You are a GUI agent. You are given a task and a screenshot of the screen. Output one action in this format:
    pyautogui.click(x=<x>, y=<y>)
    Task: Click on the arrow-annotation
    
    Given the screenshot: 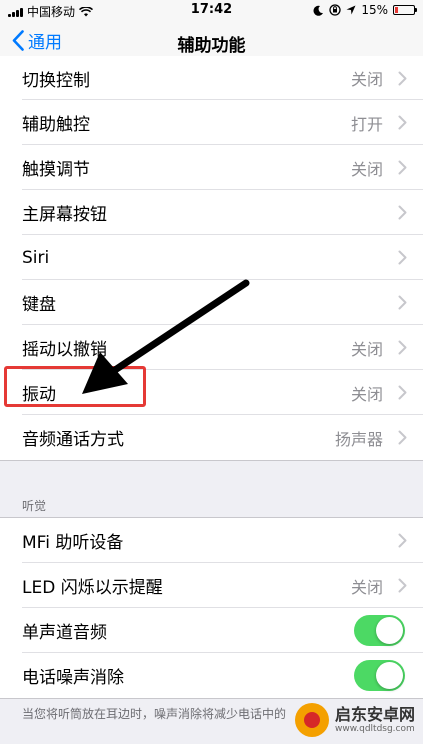 What is the action you would take?
    pyautogui.click(x=166, y=336)
    